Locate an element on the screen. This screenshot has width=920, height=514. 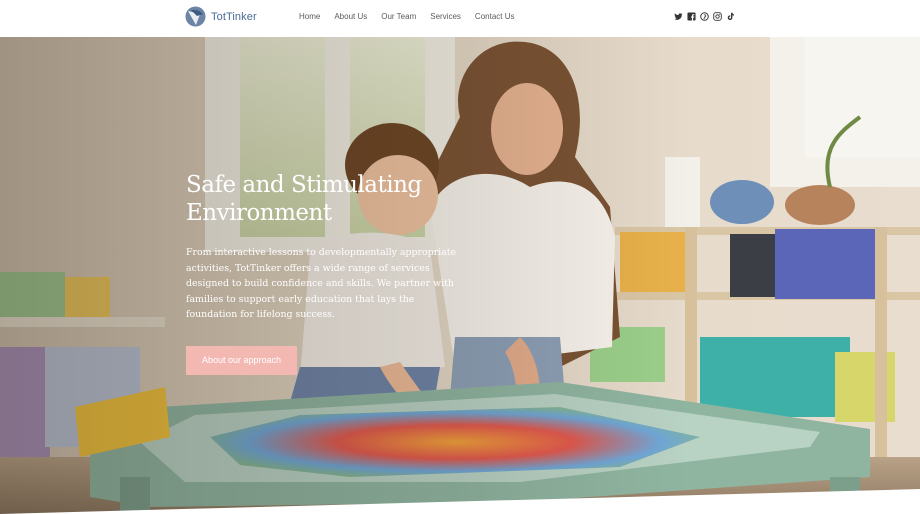
nav-our-team: Our Team is located at coordinates (398, 16).